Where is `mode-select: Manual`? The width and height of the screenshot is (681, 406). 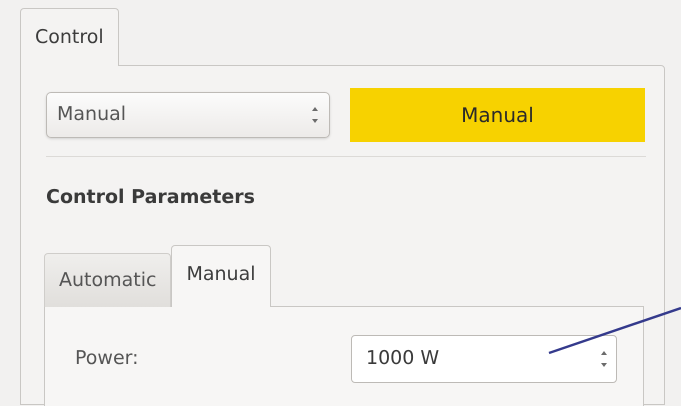
mode-select: Manual is located at coordinates (188, 115).